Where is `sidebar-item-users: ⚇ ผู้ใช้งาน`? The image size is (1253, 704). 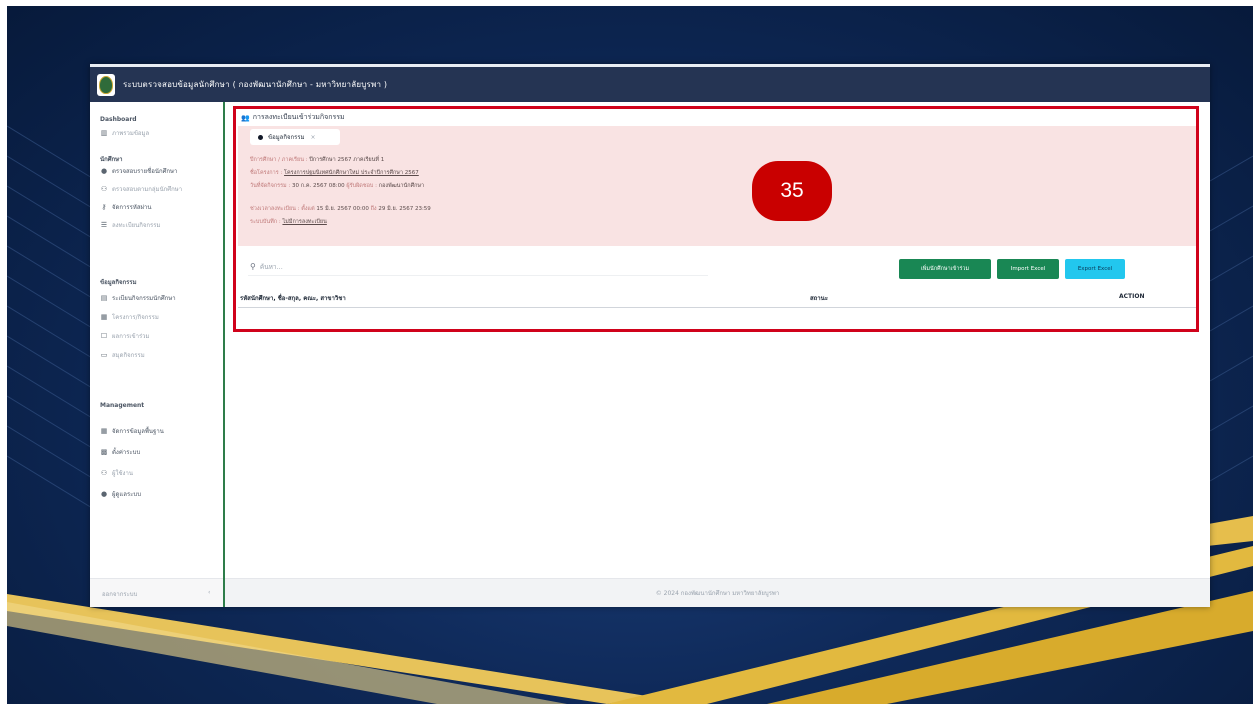
sidebar-item-users: ⚇ ผู้ใช้งาน is located at coordinates (116, 473).